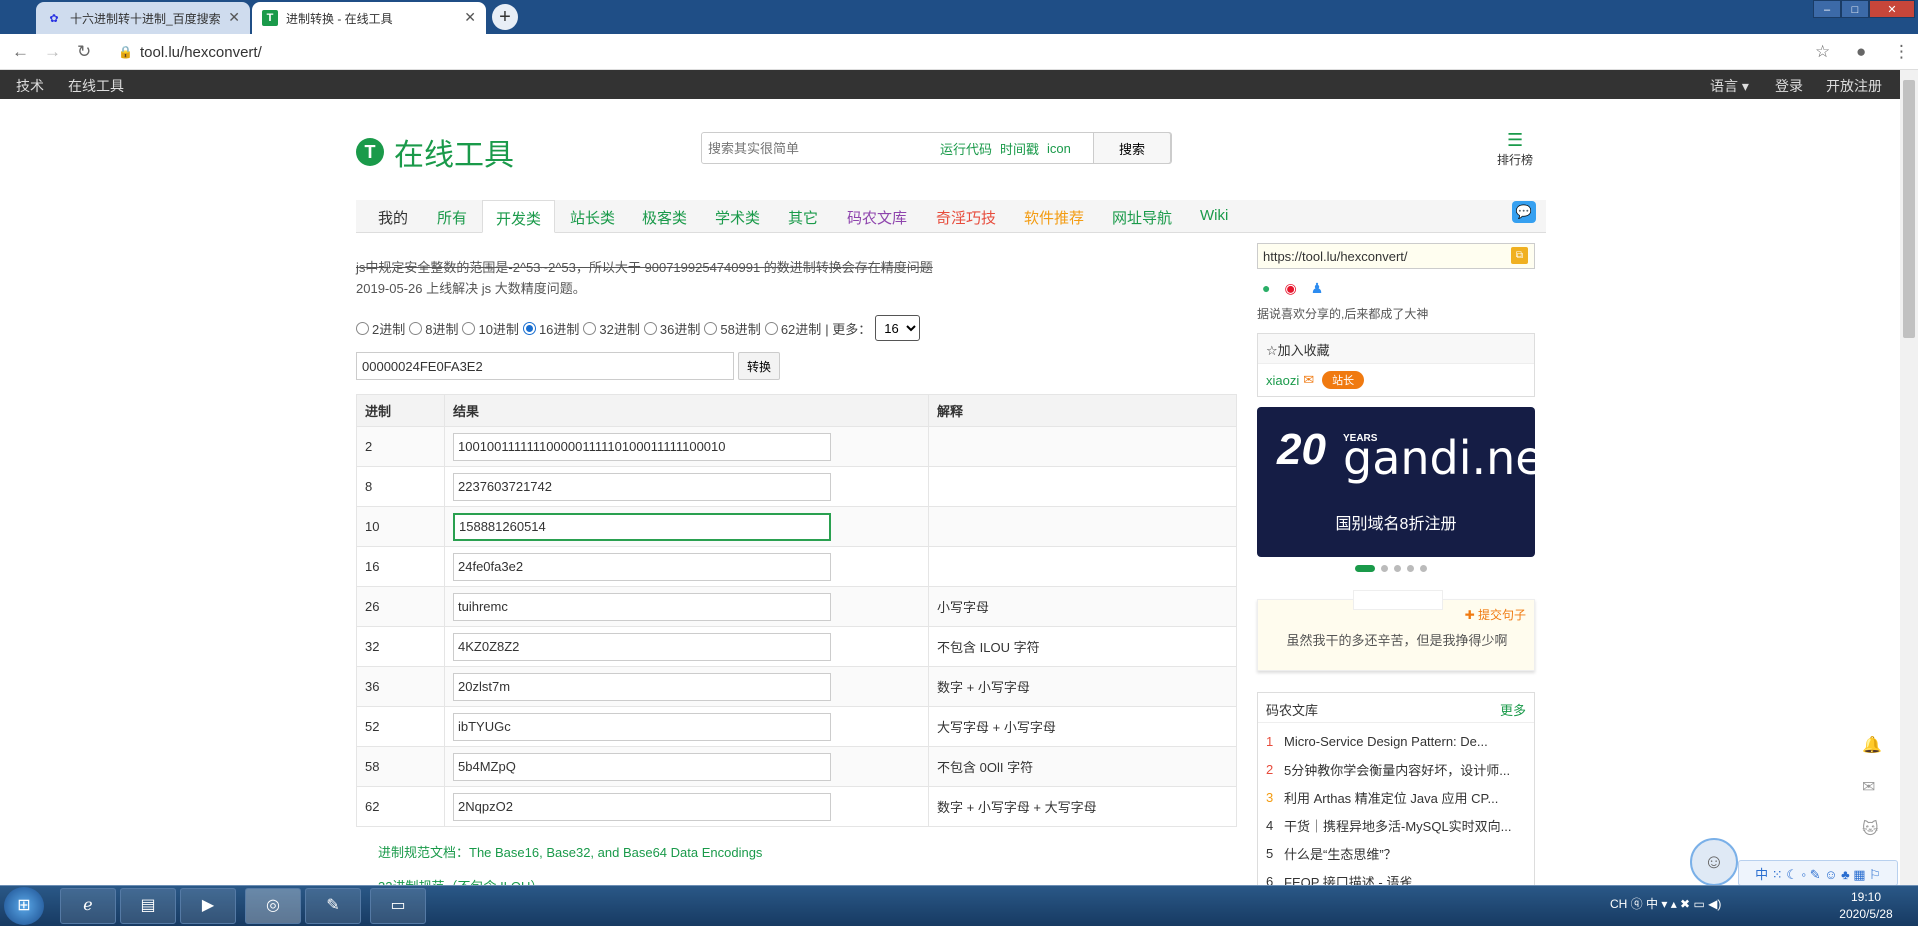 The width and height of the screenshot is (1918, 926). I want to click on radio-base10: 10进制, so click(490, 328).